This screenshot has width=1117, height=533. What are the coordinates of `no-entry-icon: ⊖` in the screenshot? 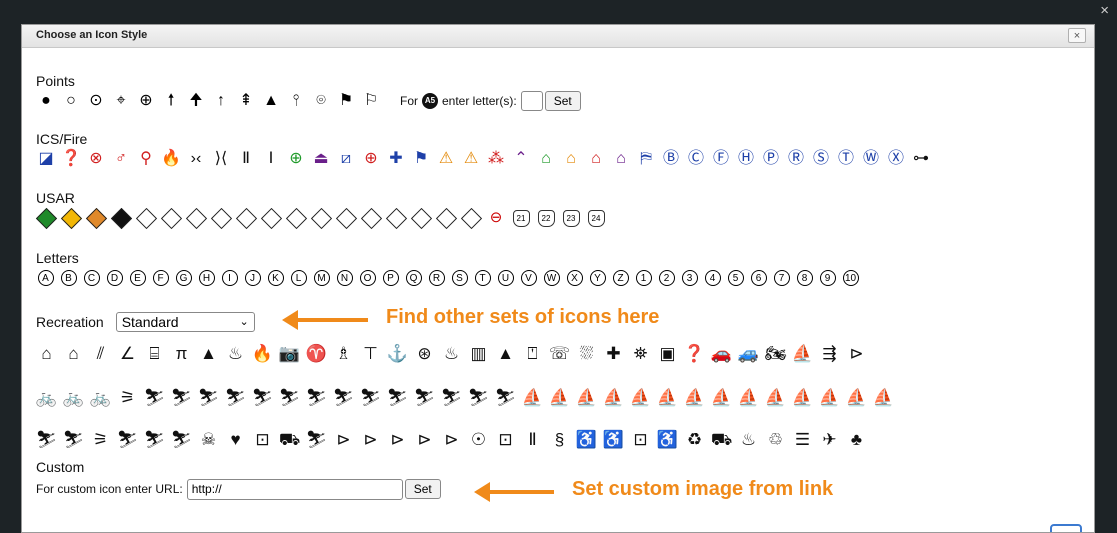 It's located at (496, 218).